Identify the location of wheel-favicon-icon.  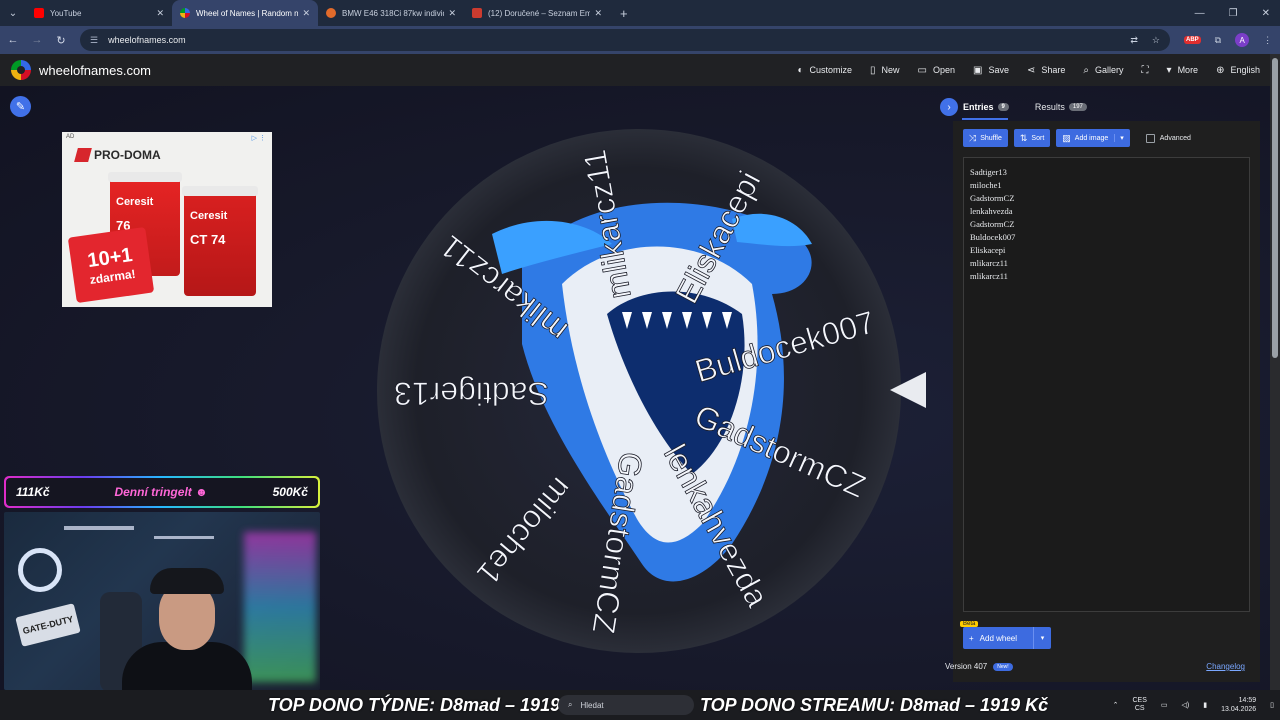
(185, 13).